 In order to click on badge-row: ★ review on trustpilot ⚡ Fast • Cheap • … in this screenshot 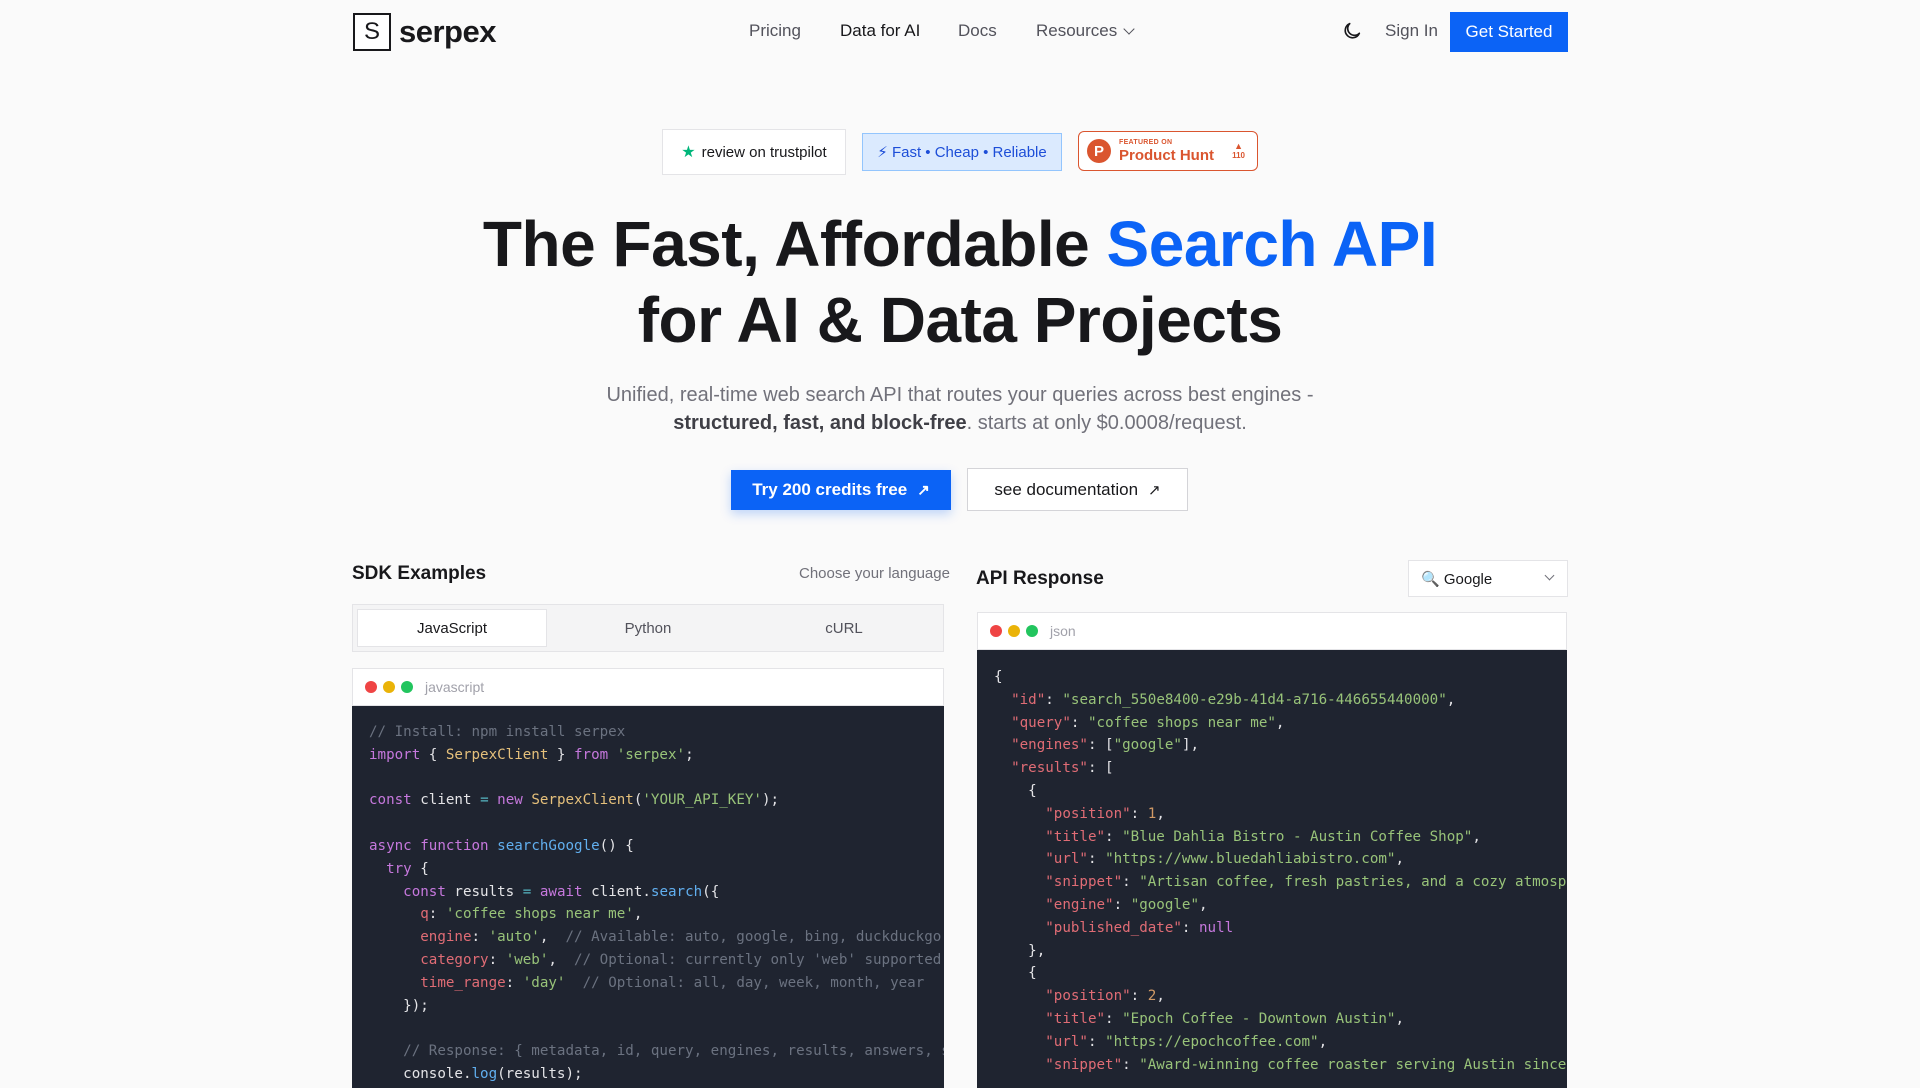, I will do `click(960, 152)`.